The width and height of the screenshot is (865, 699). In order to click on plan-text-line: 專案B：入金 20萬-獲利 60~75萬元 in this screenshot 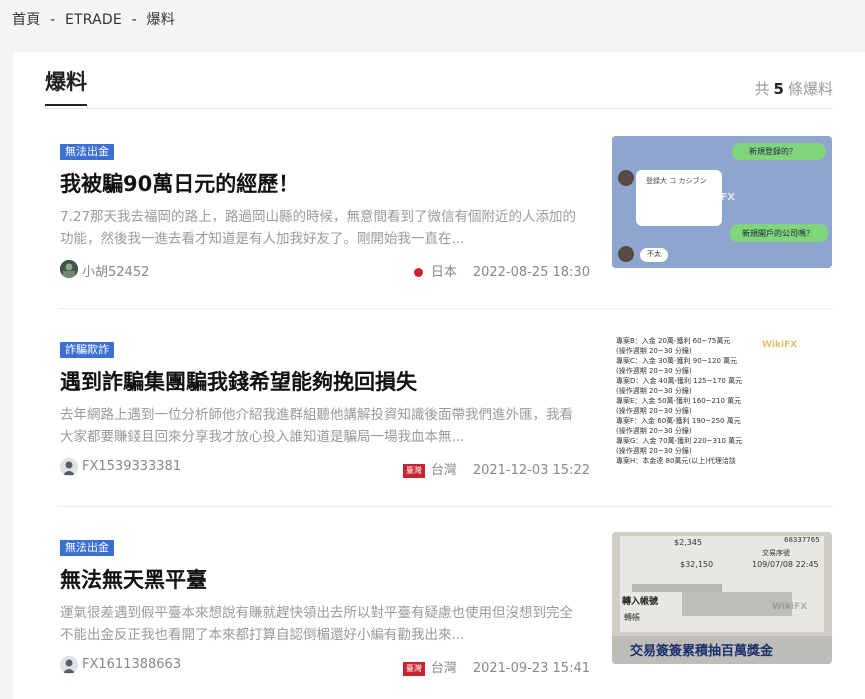, I will do `click(673, 341)`.